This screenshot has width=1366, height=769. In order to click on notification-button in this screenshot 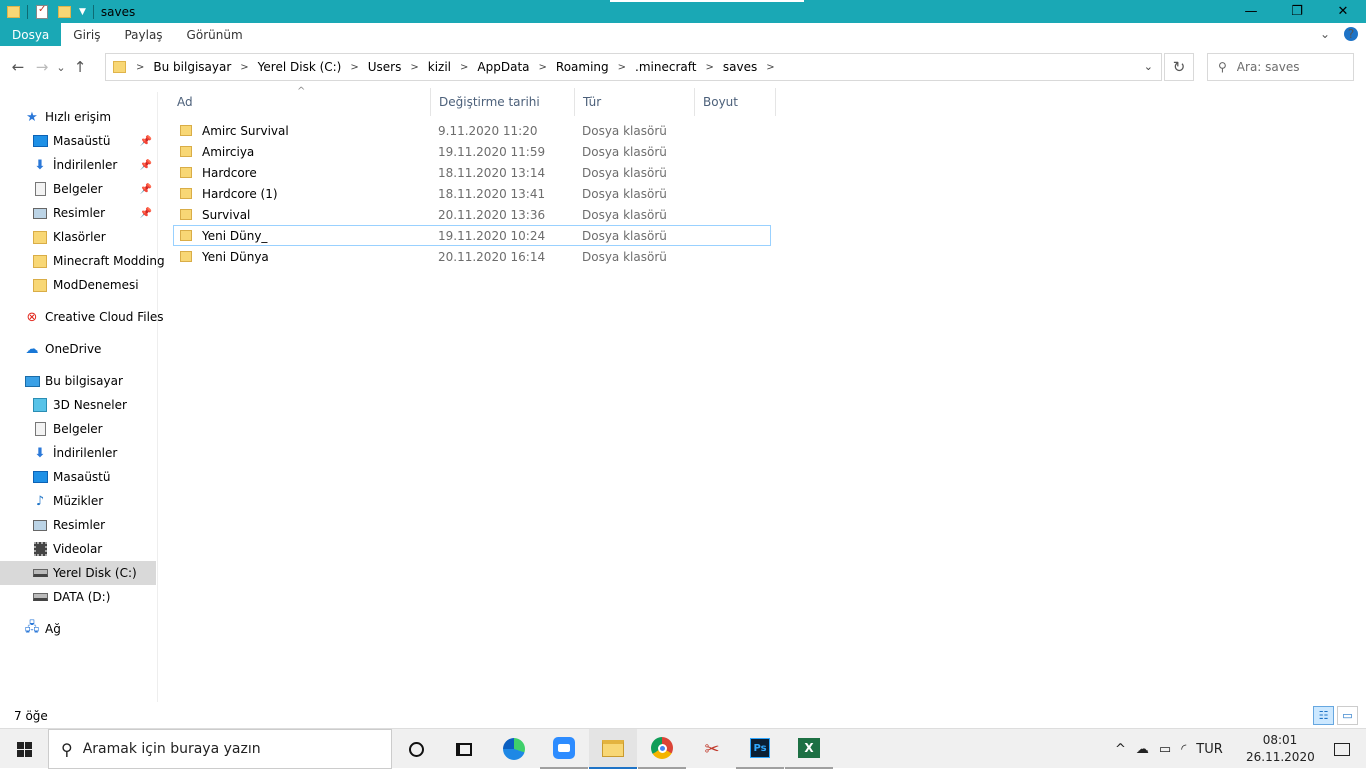, I will do `click(1342, 749)`.